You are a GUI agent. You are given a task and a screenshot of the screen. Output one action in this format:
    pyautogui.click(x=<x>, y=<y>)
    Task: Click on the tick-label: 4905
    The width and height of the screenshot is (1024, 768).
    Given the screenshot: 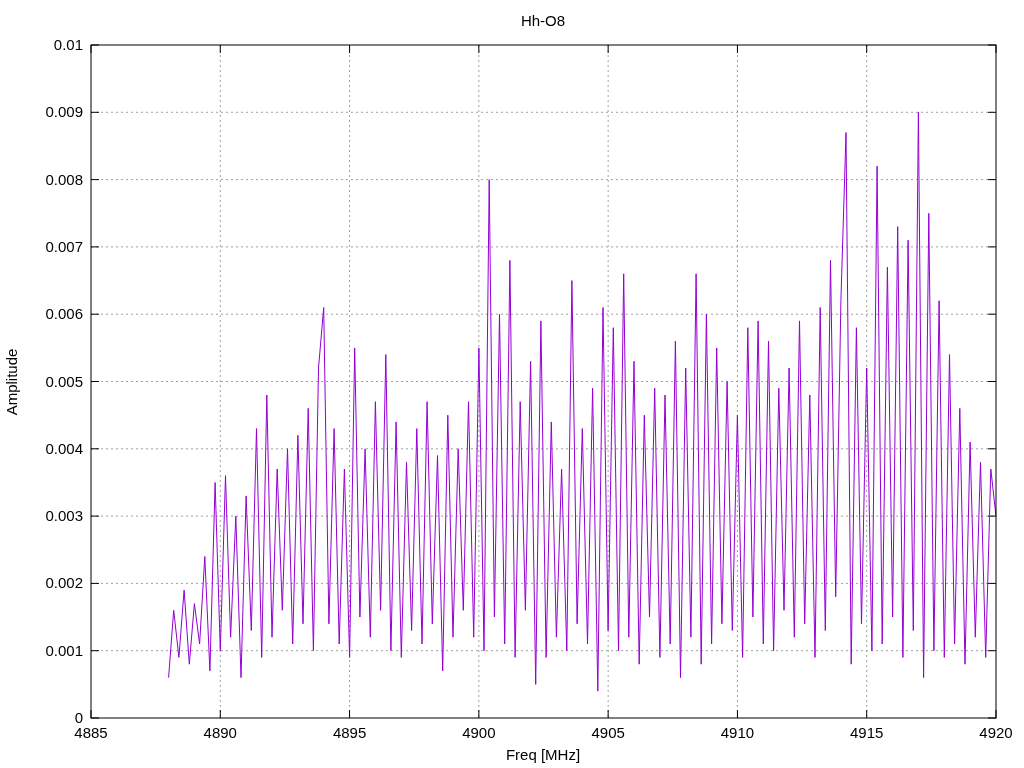 What is the action you would take?
    pyautogui.click(x=608, y=732)
    